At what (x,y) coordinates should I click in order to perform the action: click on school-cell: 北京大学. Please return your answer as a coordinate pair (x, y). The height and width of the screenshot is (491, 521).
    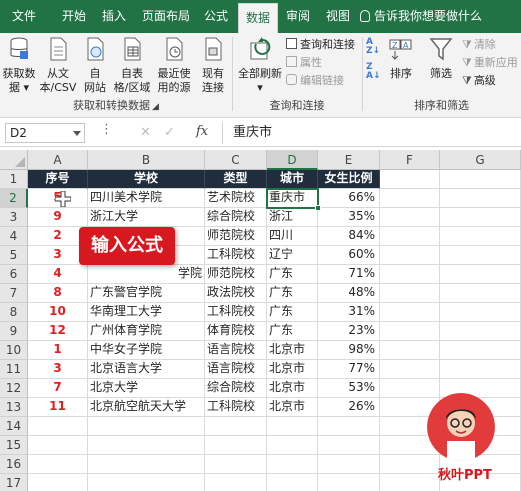
    Looking at the image, I should click on (146, 388).